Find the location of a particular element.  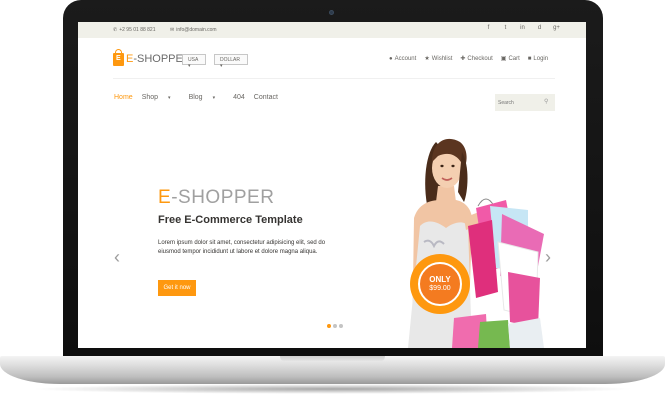

cart-icon: ▣ is located at coordinates (503, 59).